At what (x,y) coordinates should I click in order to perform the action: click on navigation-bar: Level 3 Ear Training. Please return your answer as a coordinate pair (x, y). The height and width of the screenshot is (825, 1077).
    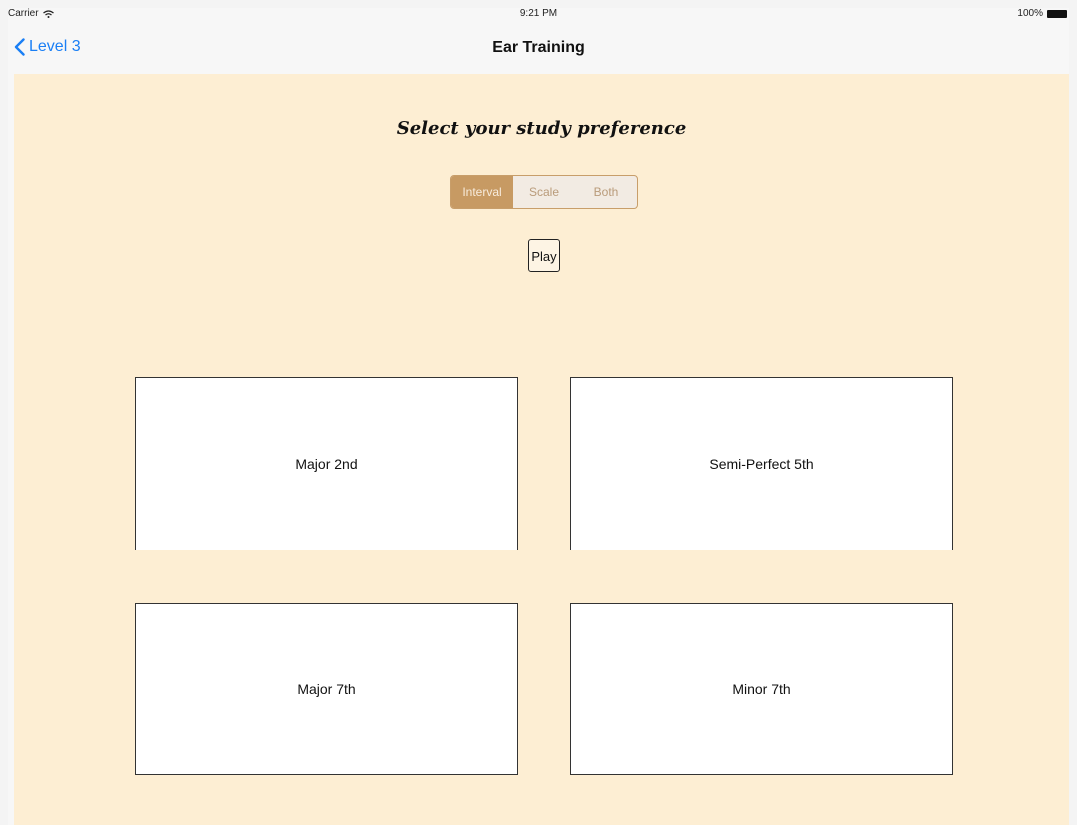
    Looking at the image, I should click on (538, 48).